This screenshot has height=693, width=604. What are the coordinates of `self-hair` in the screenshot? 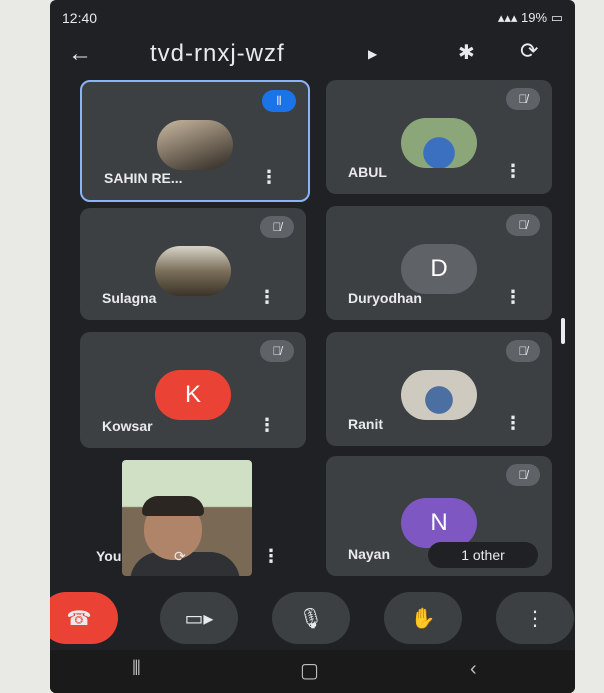 It's located at (173, 506).